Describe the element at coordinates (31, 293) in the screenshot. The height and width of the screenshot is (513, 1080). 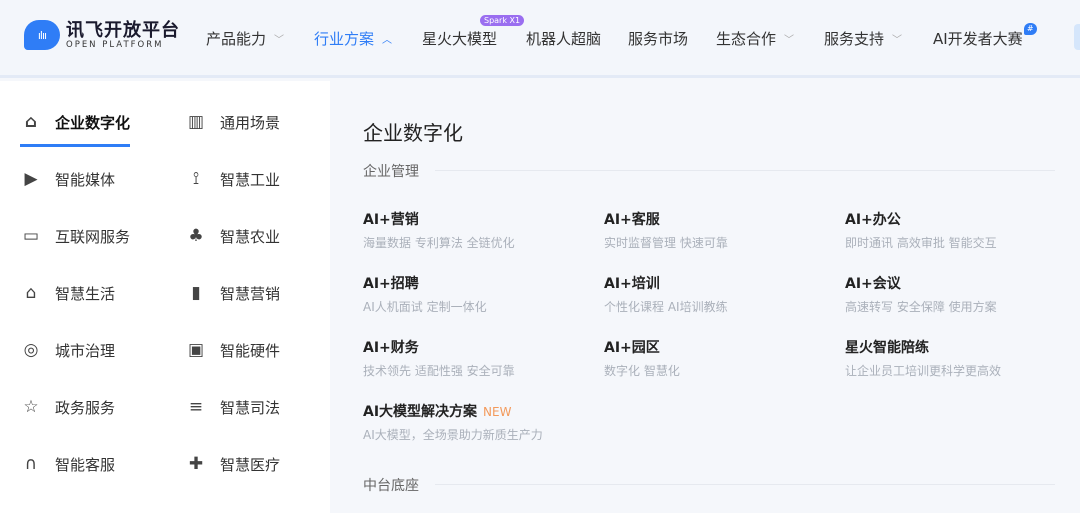
I see `home-icon: ⌂` at that location.